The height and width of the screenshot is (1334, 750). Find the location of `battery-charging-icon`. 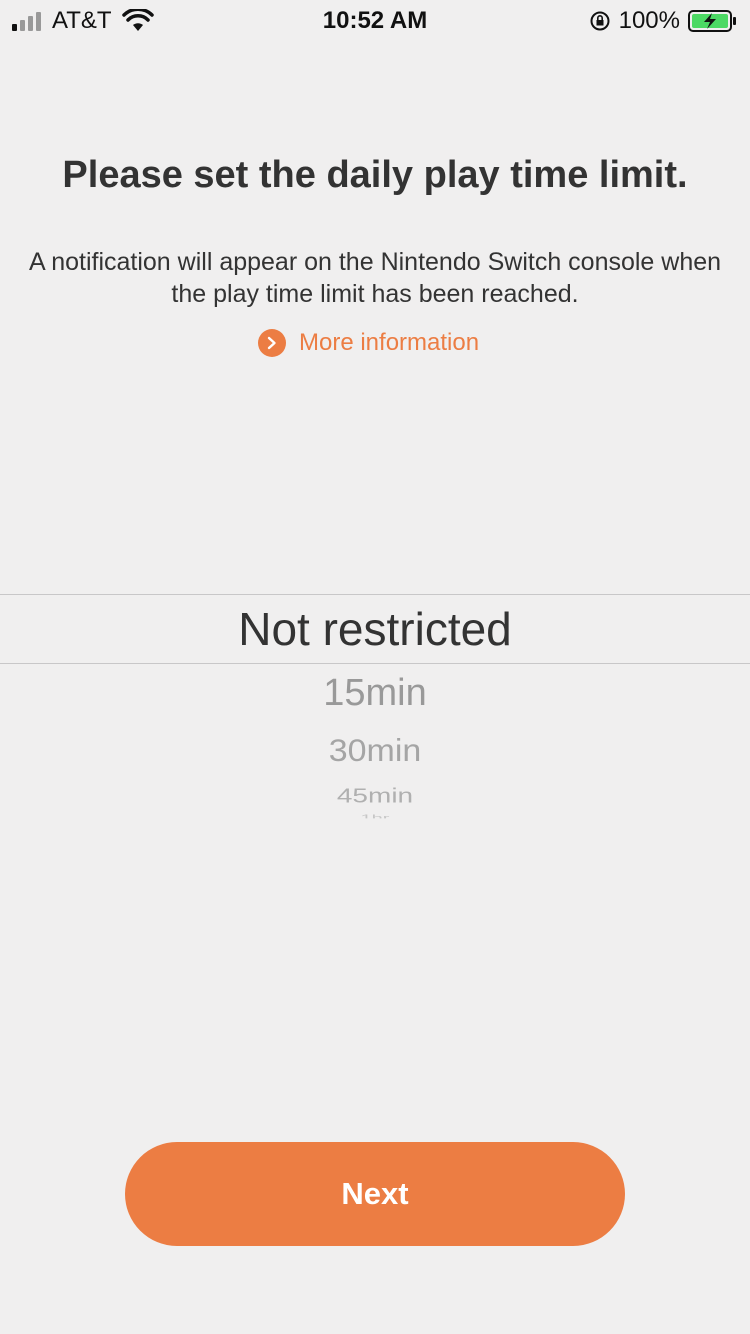

battery-charging-icon is located at coordinates (712, 21).